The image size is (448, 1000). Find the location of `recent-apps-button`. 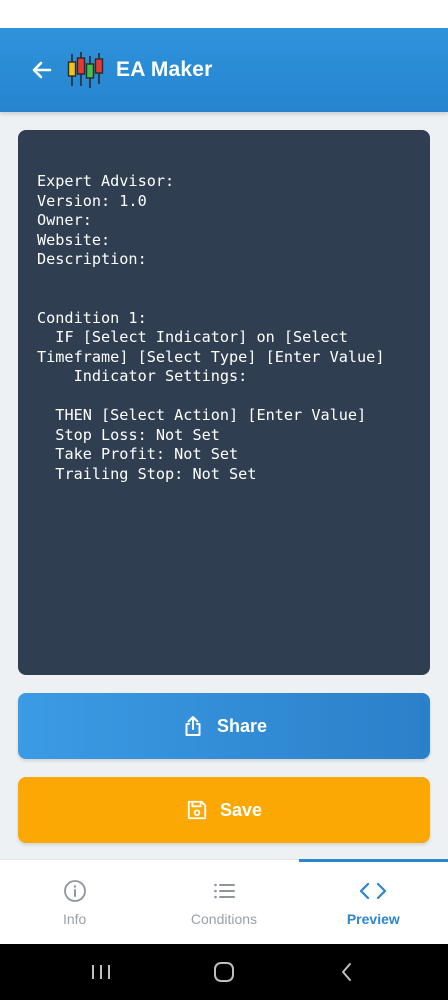

recent-apps-button is located at coordinates (101, 972).